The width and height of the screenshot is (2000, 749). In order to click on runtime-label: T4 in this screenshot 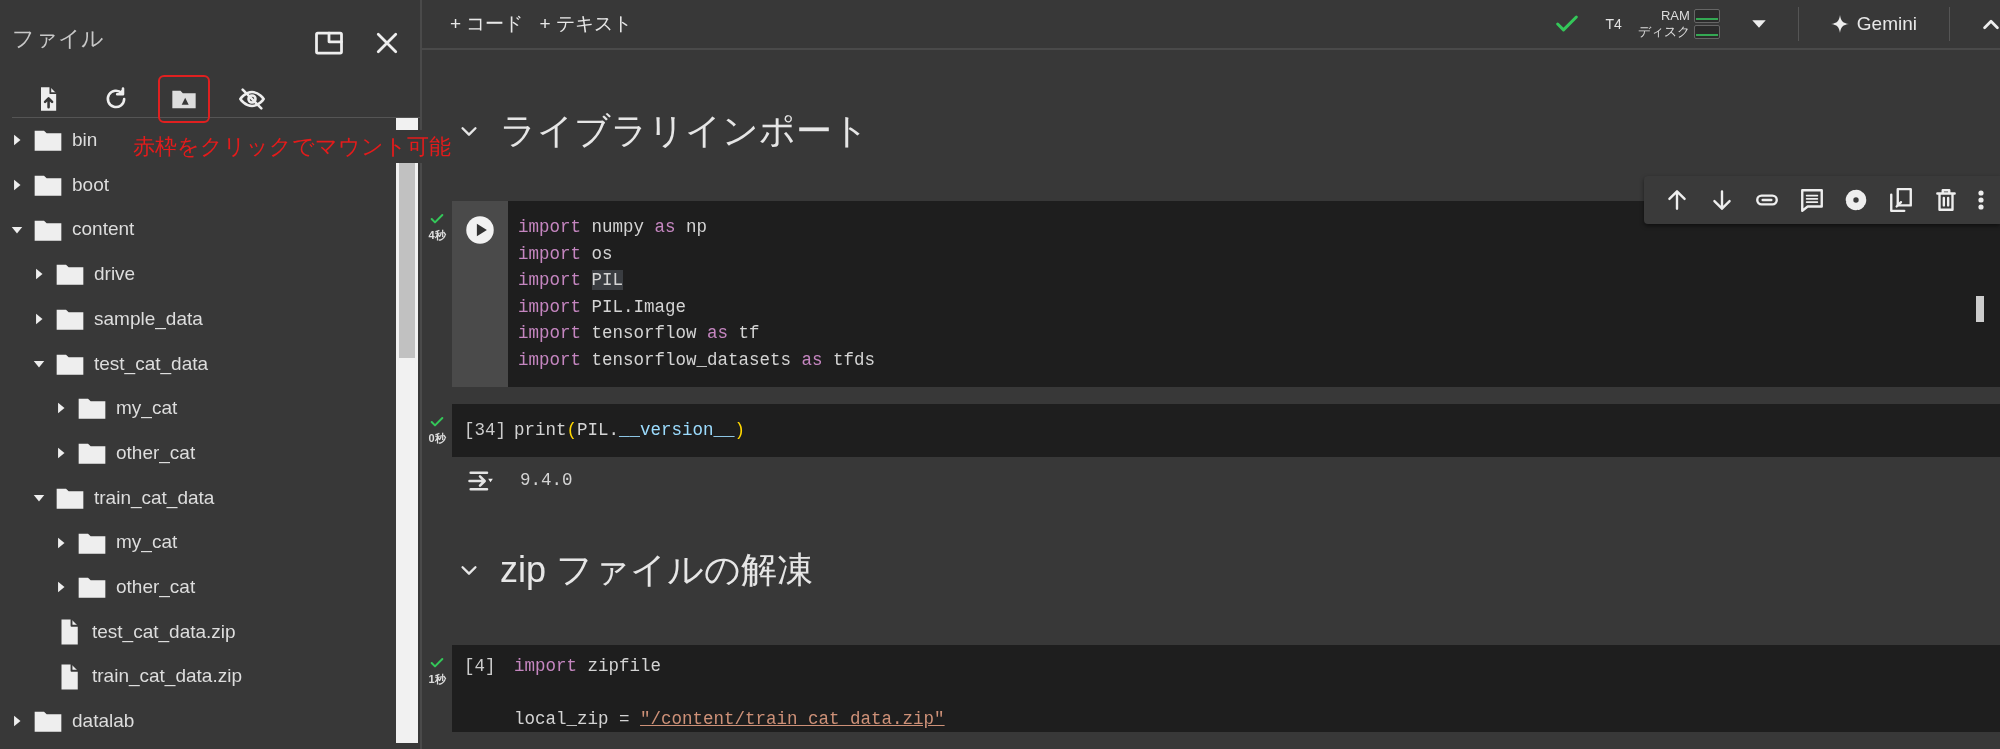, I will do `click(1613, 24)`.